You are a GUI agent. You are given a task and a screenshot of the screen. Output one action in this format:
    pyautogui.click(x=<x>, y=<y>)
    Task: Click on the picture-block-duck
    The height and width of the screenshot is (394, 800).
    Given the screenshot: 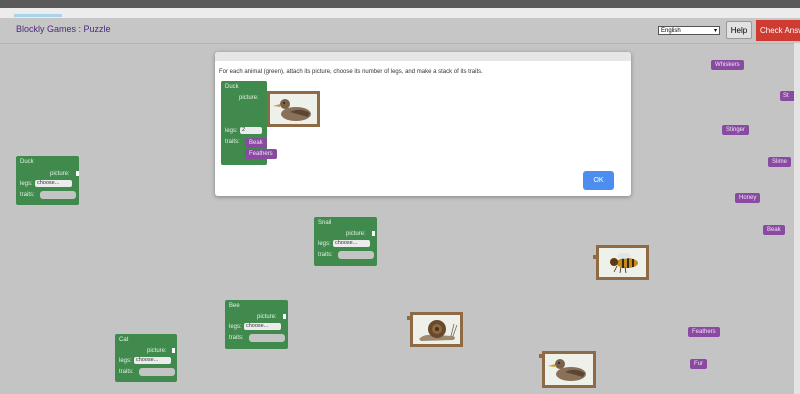 What is the action you would take?
    pyautogui.click(x=567, y=369)
    